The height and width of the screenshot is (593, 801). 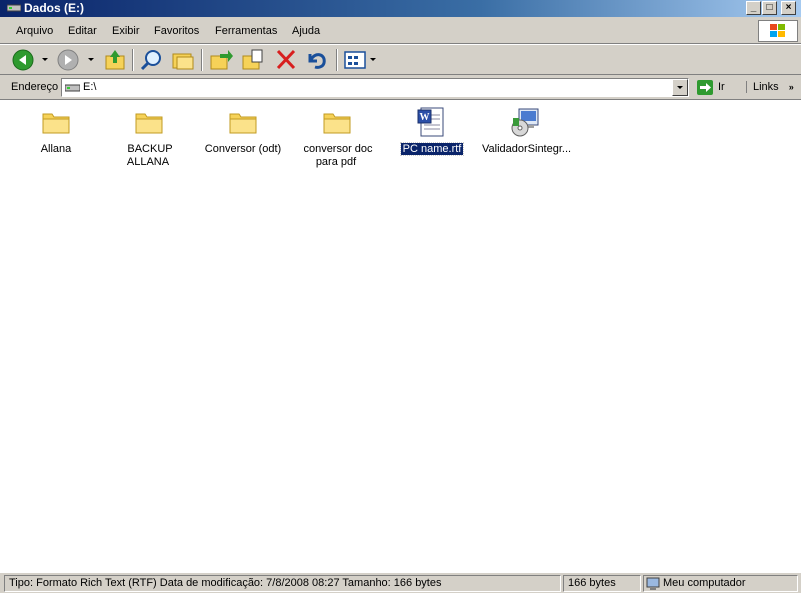 I want to click on views-dropdown-icon, so click(x=373, y=59).